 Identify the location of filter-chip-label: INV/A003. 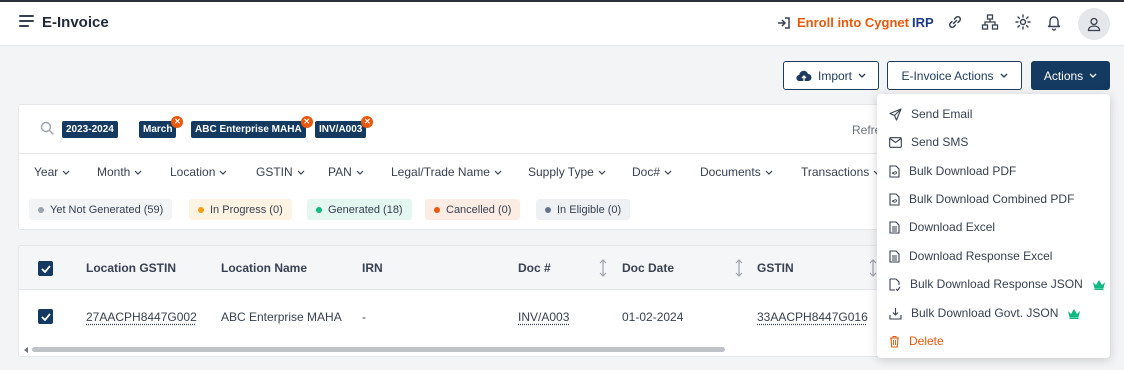
(341, 129).